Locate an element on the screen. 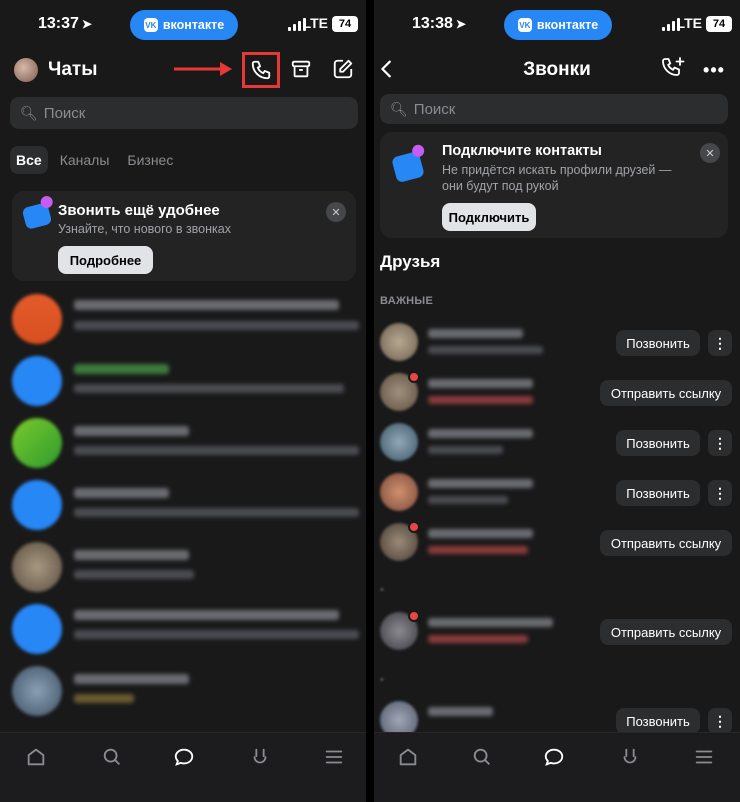 This screenshot has height=802, width=740. compose-icon is located at coordinates (343, 69).